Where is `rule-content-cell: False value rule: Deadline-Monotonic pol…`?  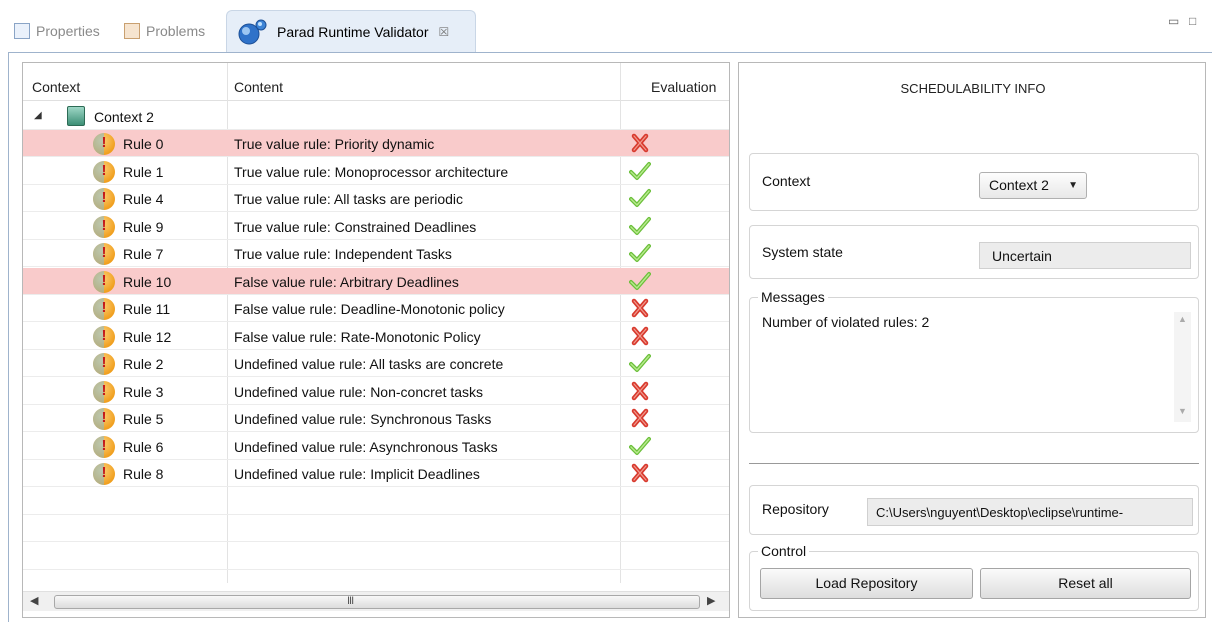 rule-content-cell: False value rule: Deadline-Monotonic pol… is located at coordinates (369, 309).